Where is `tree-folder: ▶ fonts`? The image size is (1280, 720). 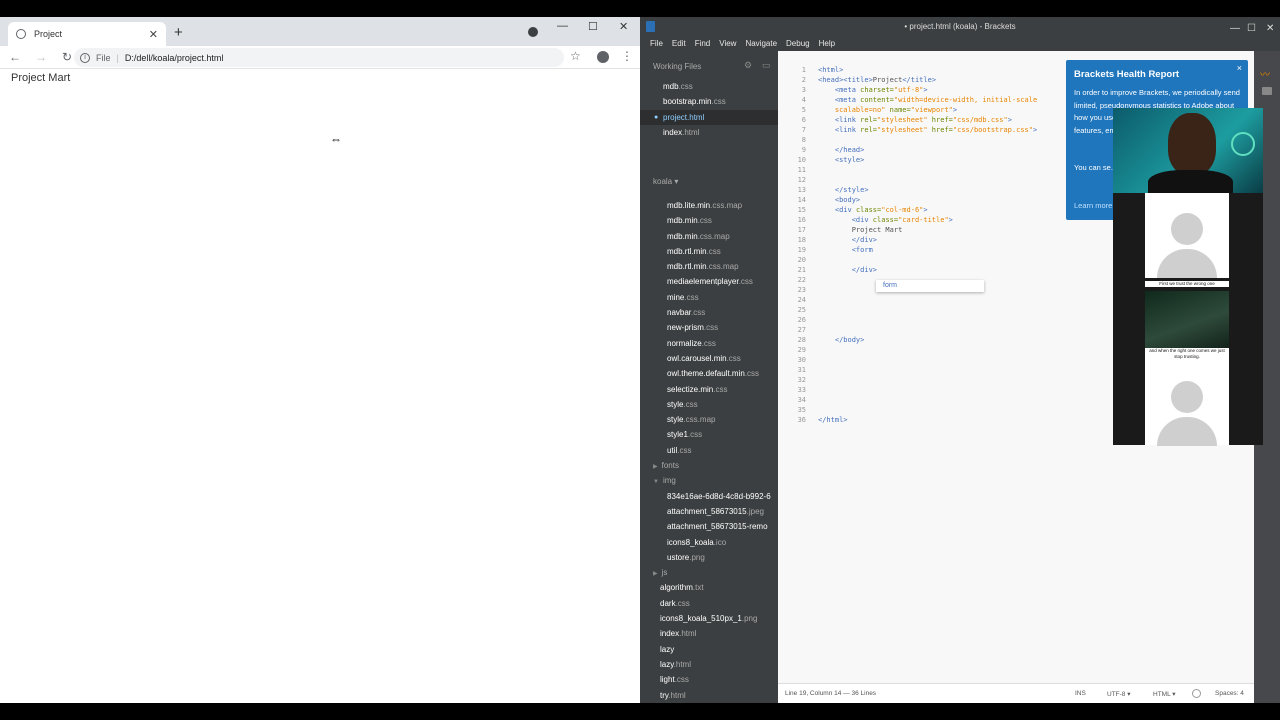
tree-folder: ▶ fonts is located at coordinates (709, 465).